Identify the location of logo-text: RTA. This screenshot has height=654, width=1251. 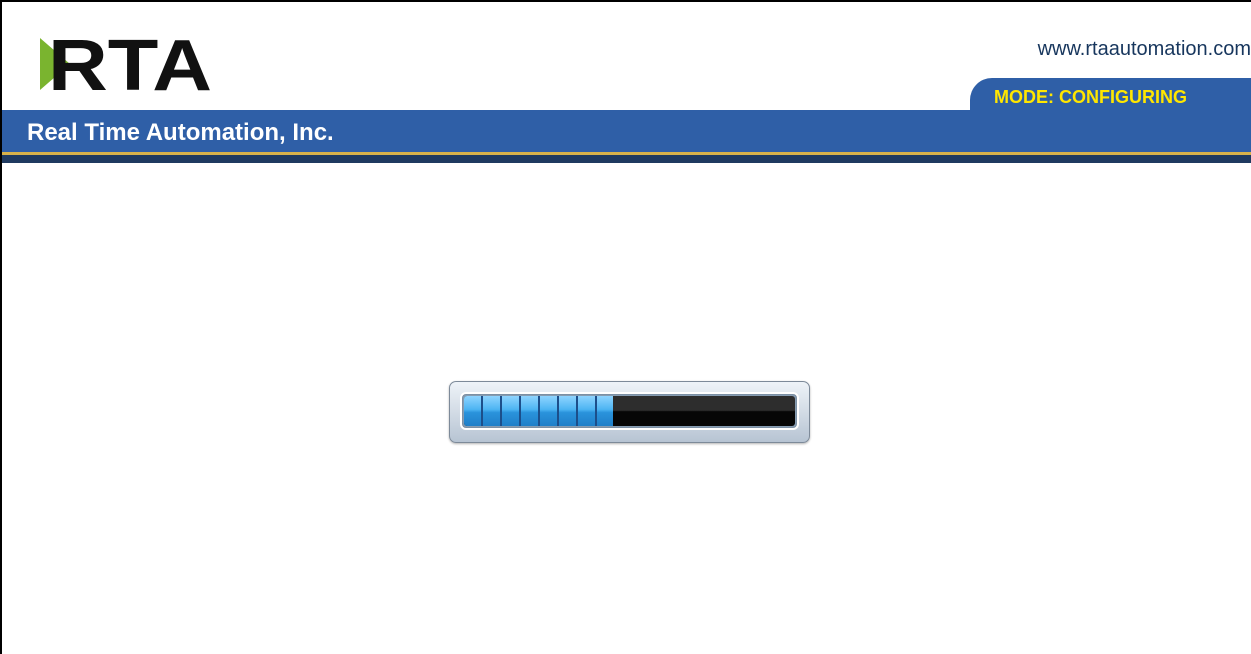
(130, 63).